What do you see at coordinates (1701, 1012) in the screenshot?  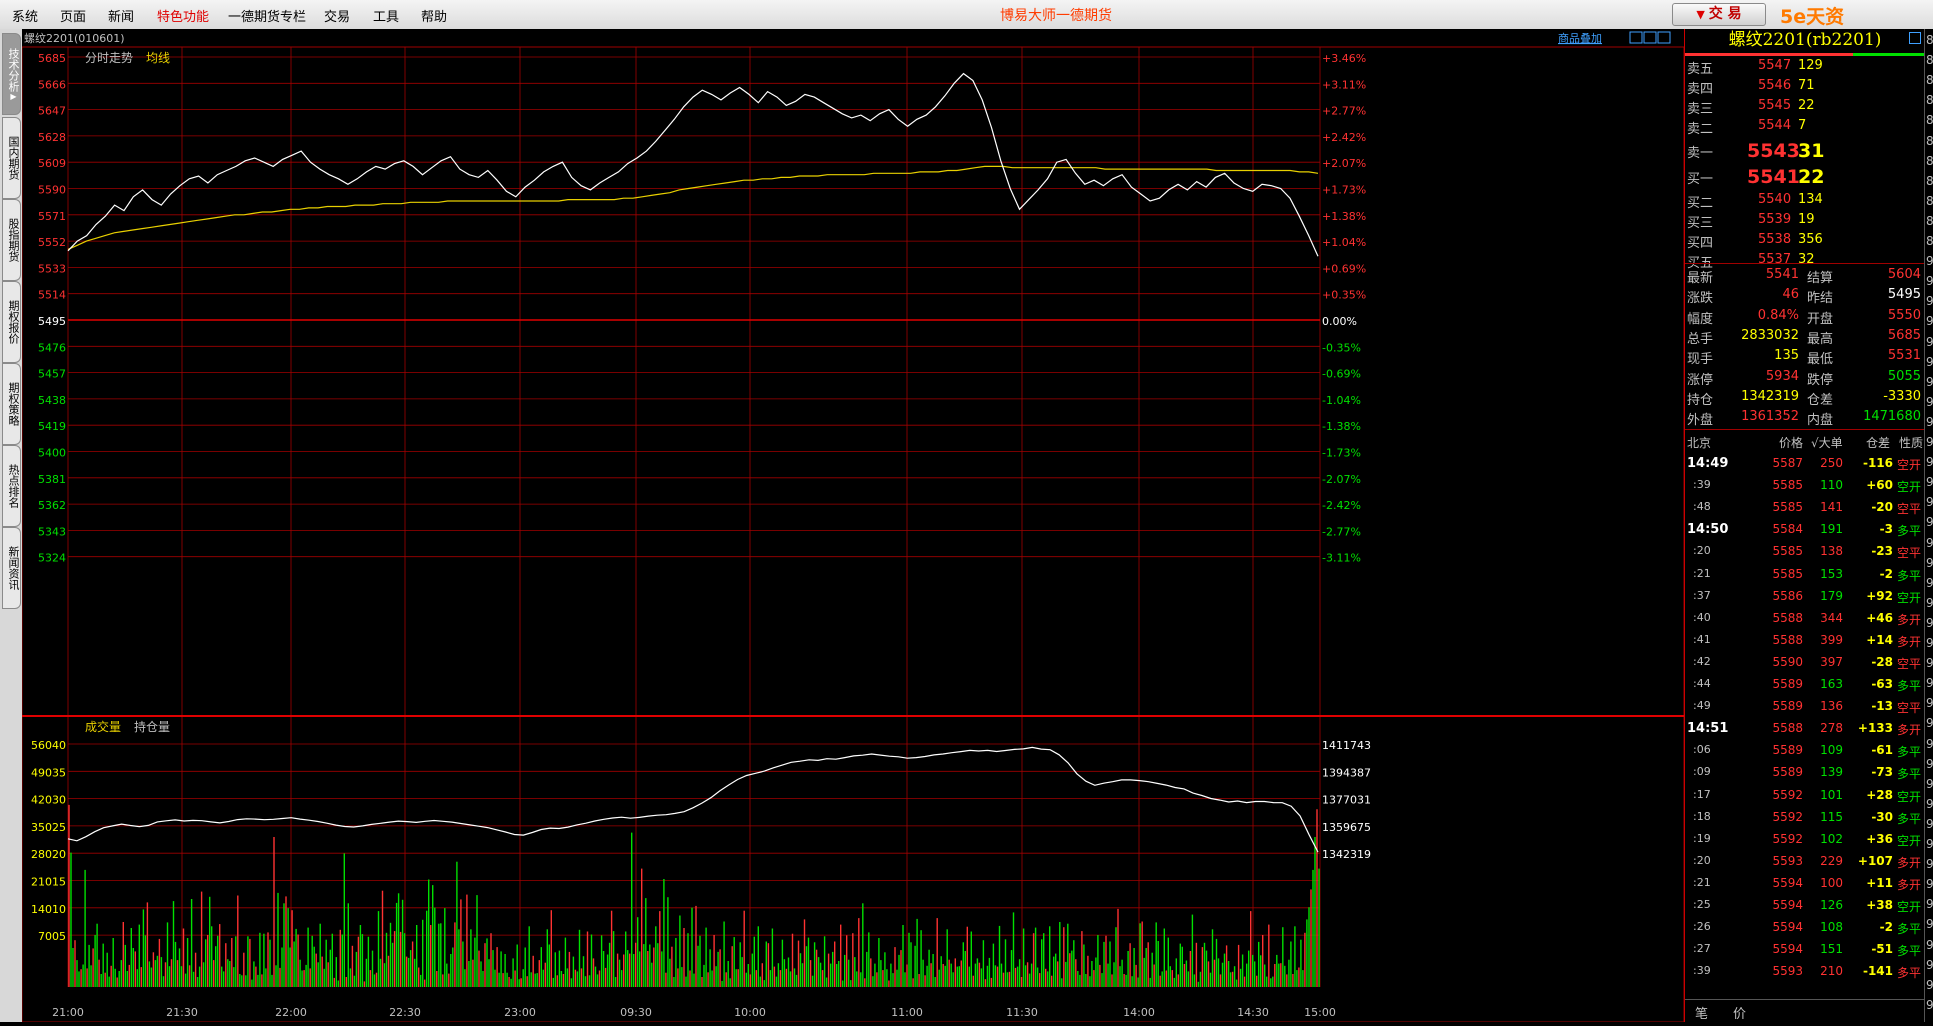 I see `tab-trades: 笔` at bounding box center [1701, 1012].